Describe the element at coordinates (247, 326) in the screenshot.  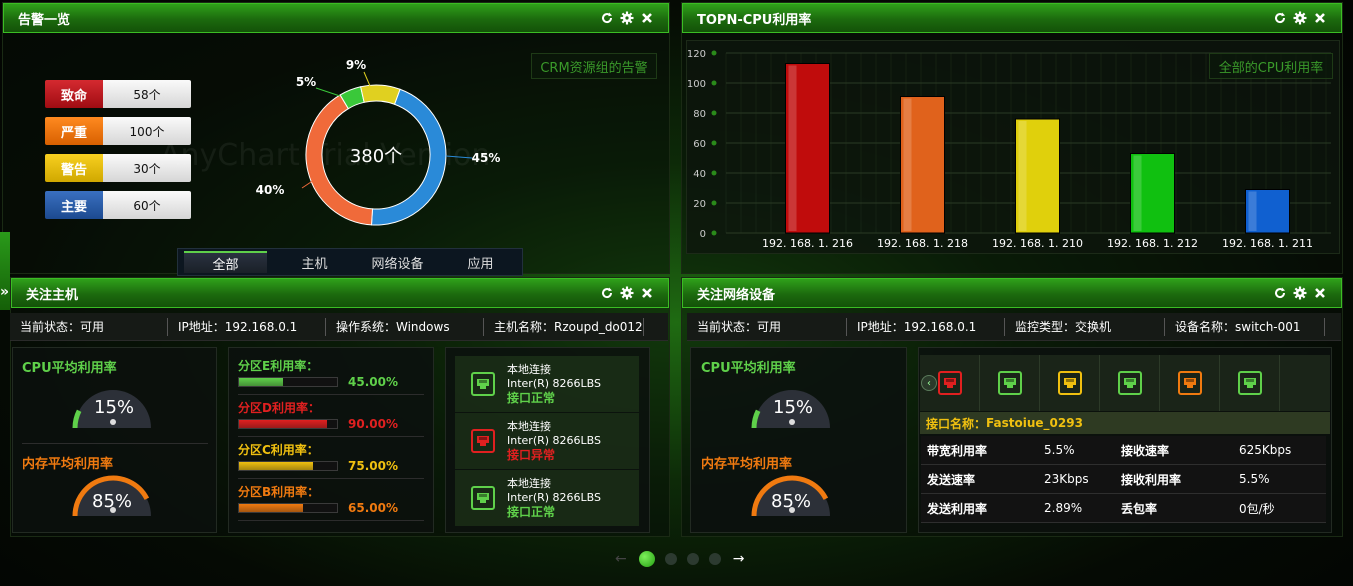
I see `host-ip: IP地址：192.168.0.1` at that location.